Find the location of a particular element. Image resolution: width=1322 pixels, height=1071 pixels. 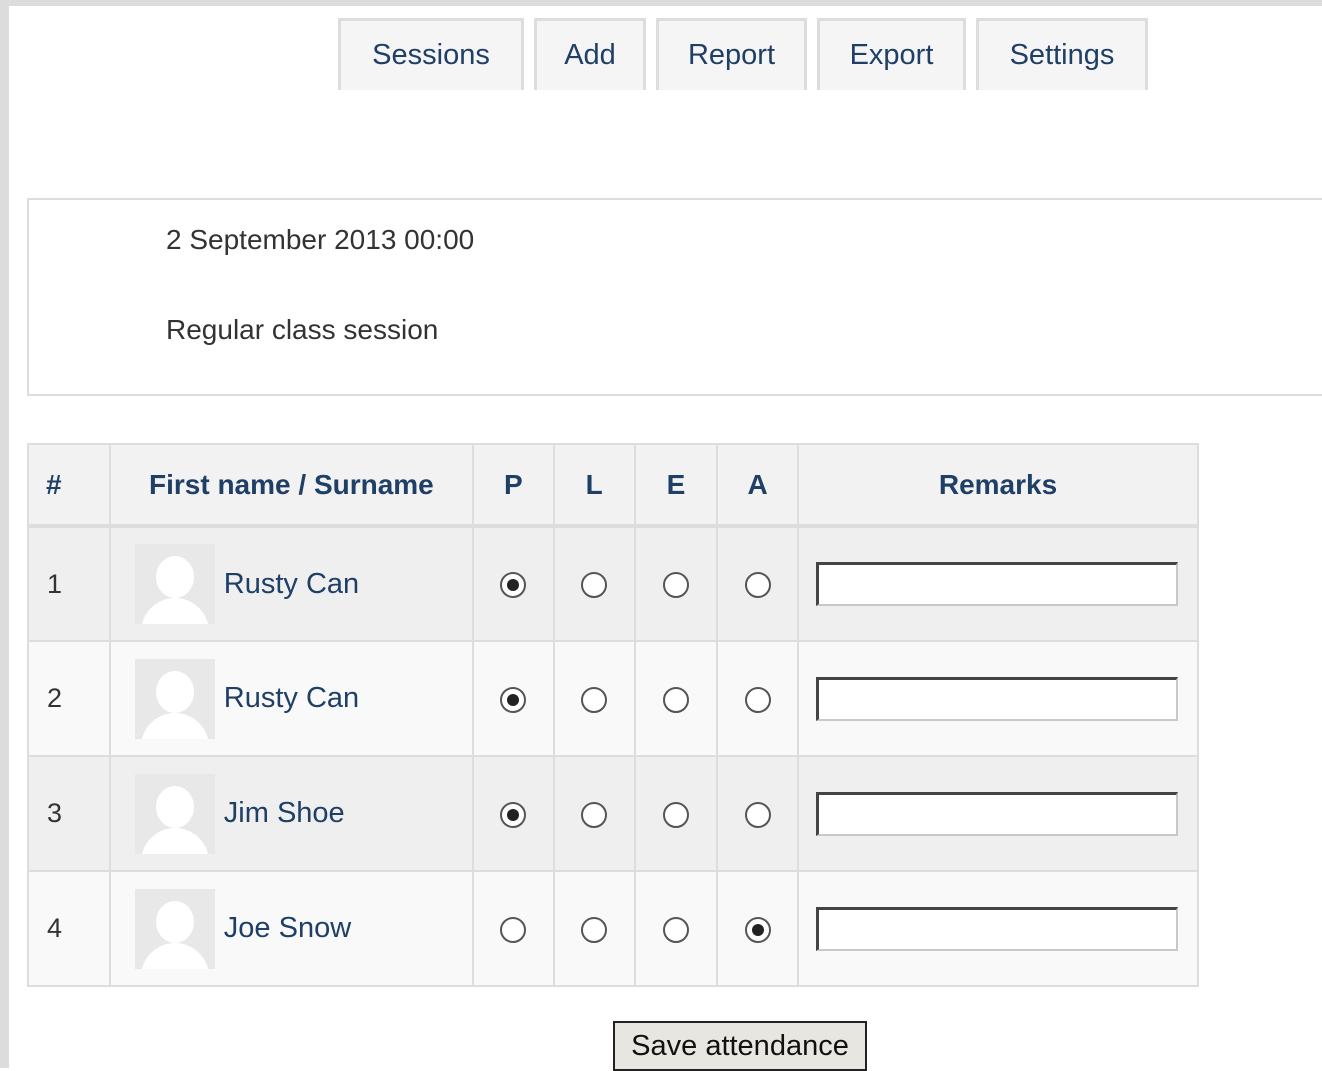

session-description: Regular class session is located at coordinates (302, 329).